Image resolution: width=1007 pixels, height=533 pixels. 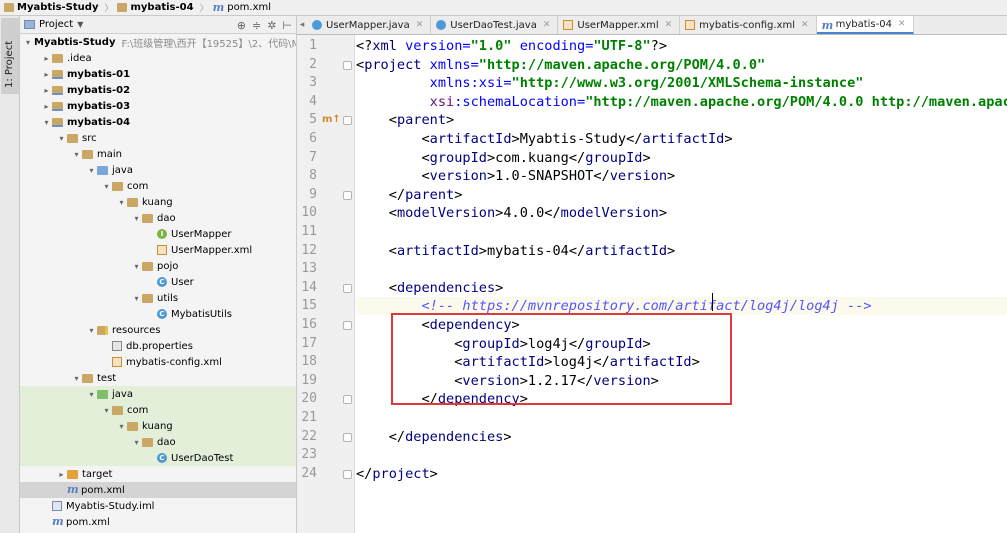 What do you see at coordinates (287, 25) in the screenshot?
I see `hide-panel-icon: ⊢` at bounding box center [287, 25].